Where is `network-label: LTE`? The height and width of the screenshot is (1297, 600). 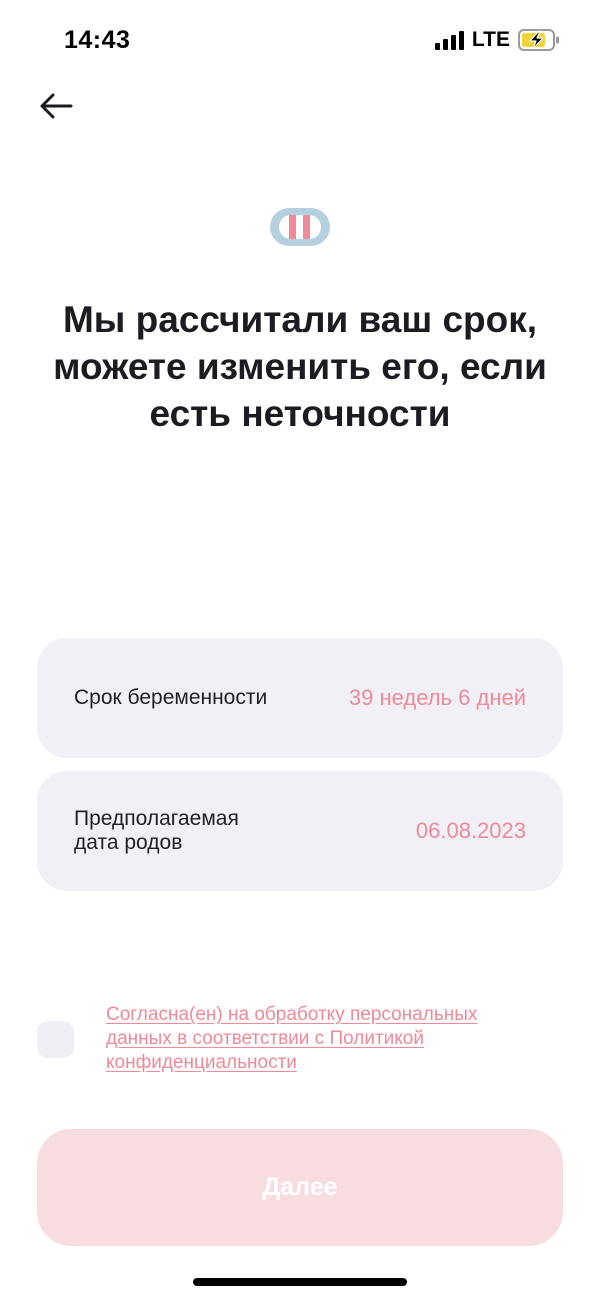
network-label: LTE is located at coordinates (490, 39).